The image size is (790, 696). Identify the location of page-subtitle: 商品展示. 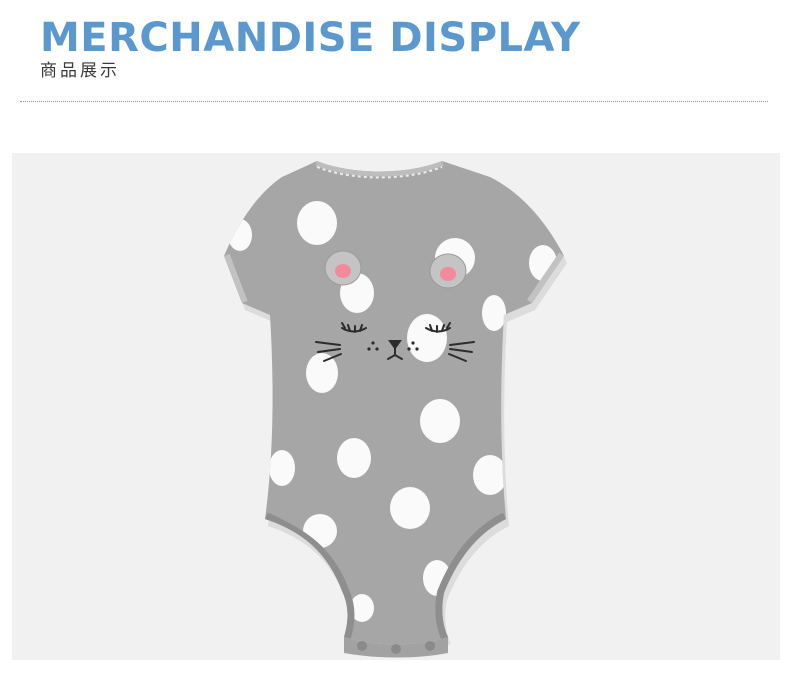
(80, 71).